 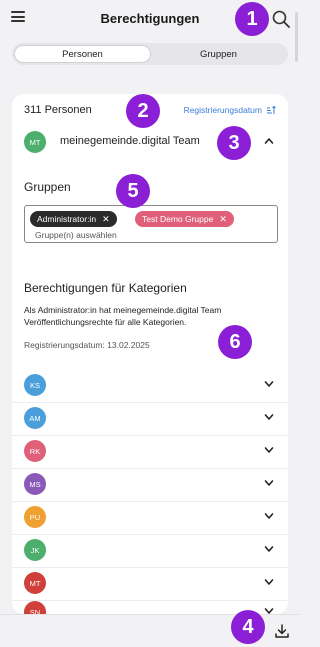 What do you see at coordinates (296, 37) in the screenshot?
I see `page-scrollbar` at bounding box center [296, 37].